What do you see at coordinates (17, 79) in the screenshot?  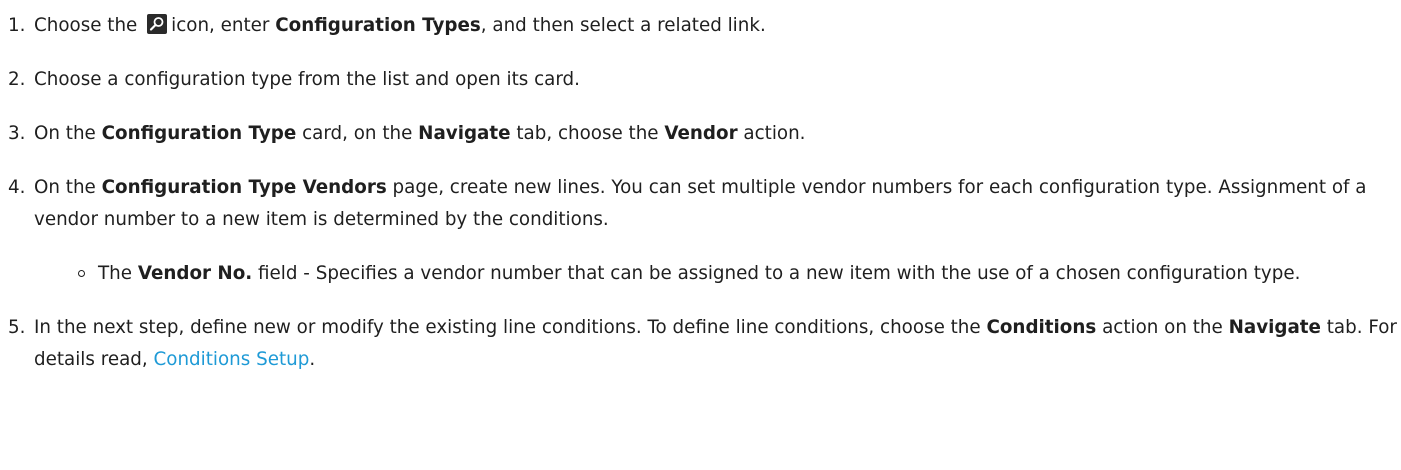 I see `step-number: 2.` at bounding box center [17, 79].